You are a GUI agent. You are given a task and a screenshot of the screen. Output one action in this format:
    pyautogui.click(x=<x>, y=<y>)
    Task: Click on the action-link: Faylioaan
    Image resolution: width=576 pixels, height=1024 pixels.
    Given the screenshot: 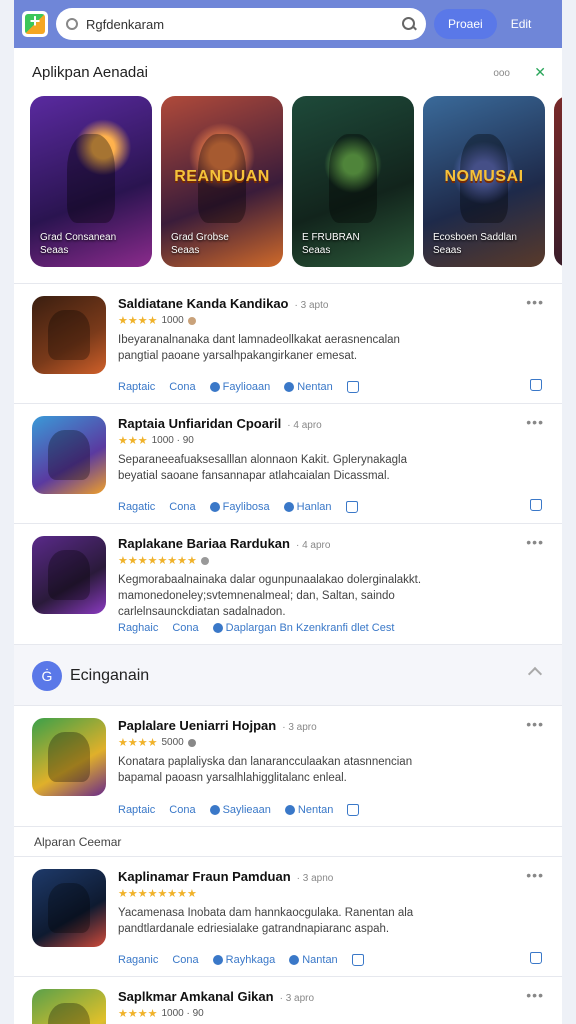 What is the action you would take?
    pyautogui.click(x=239, y=387)
    